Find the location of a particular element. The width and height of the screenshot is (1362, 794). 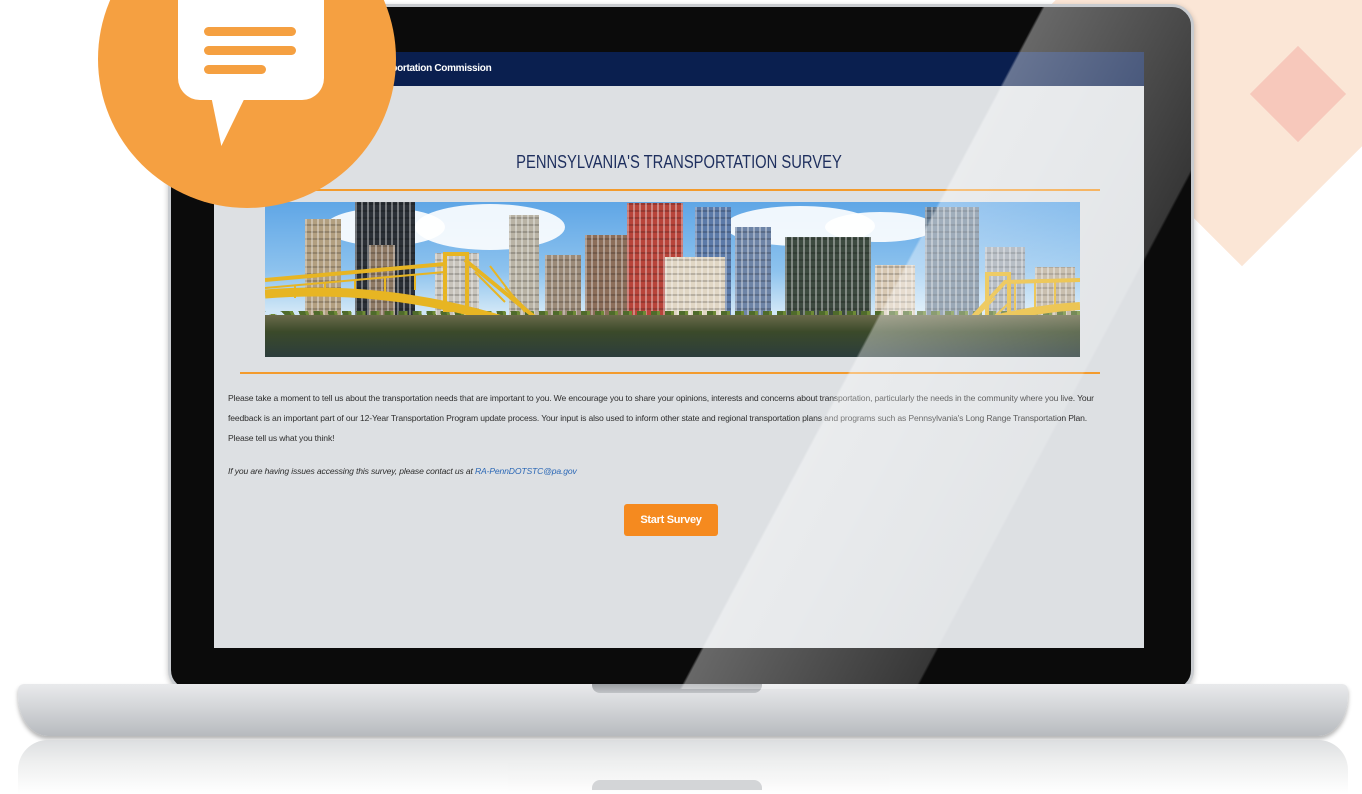

laptop-notch is located at coordinates (677, 688).